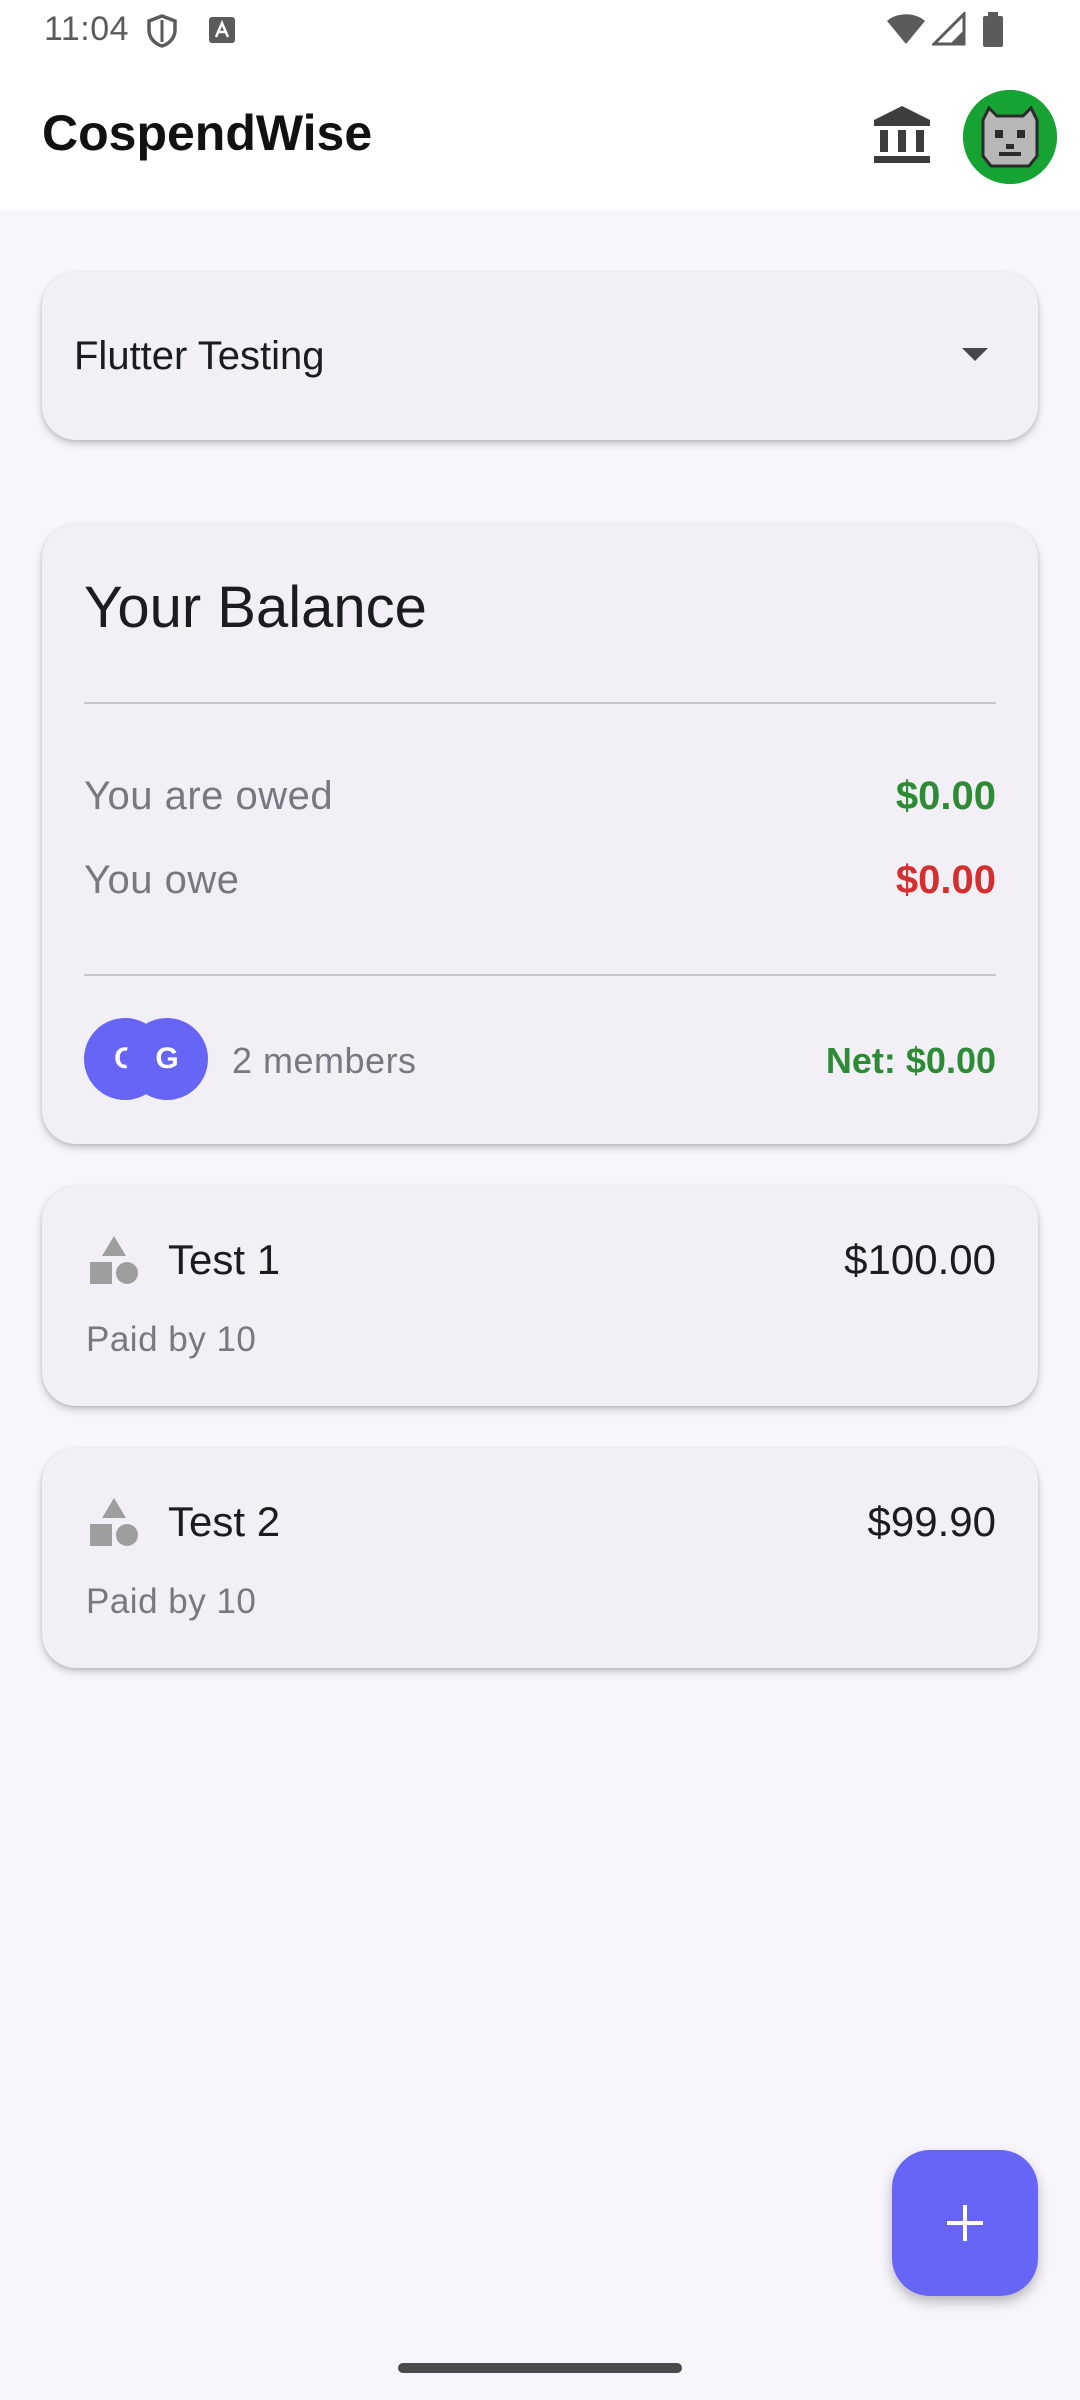 Image resolution: width=1080 pixels, height=2400 pixels. What do you see at coordinates (902, 134) in the screenshot?
I see `bank-icon` at bounding box center [902, 134].